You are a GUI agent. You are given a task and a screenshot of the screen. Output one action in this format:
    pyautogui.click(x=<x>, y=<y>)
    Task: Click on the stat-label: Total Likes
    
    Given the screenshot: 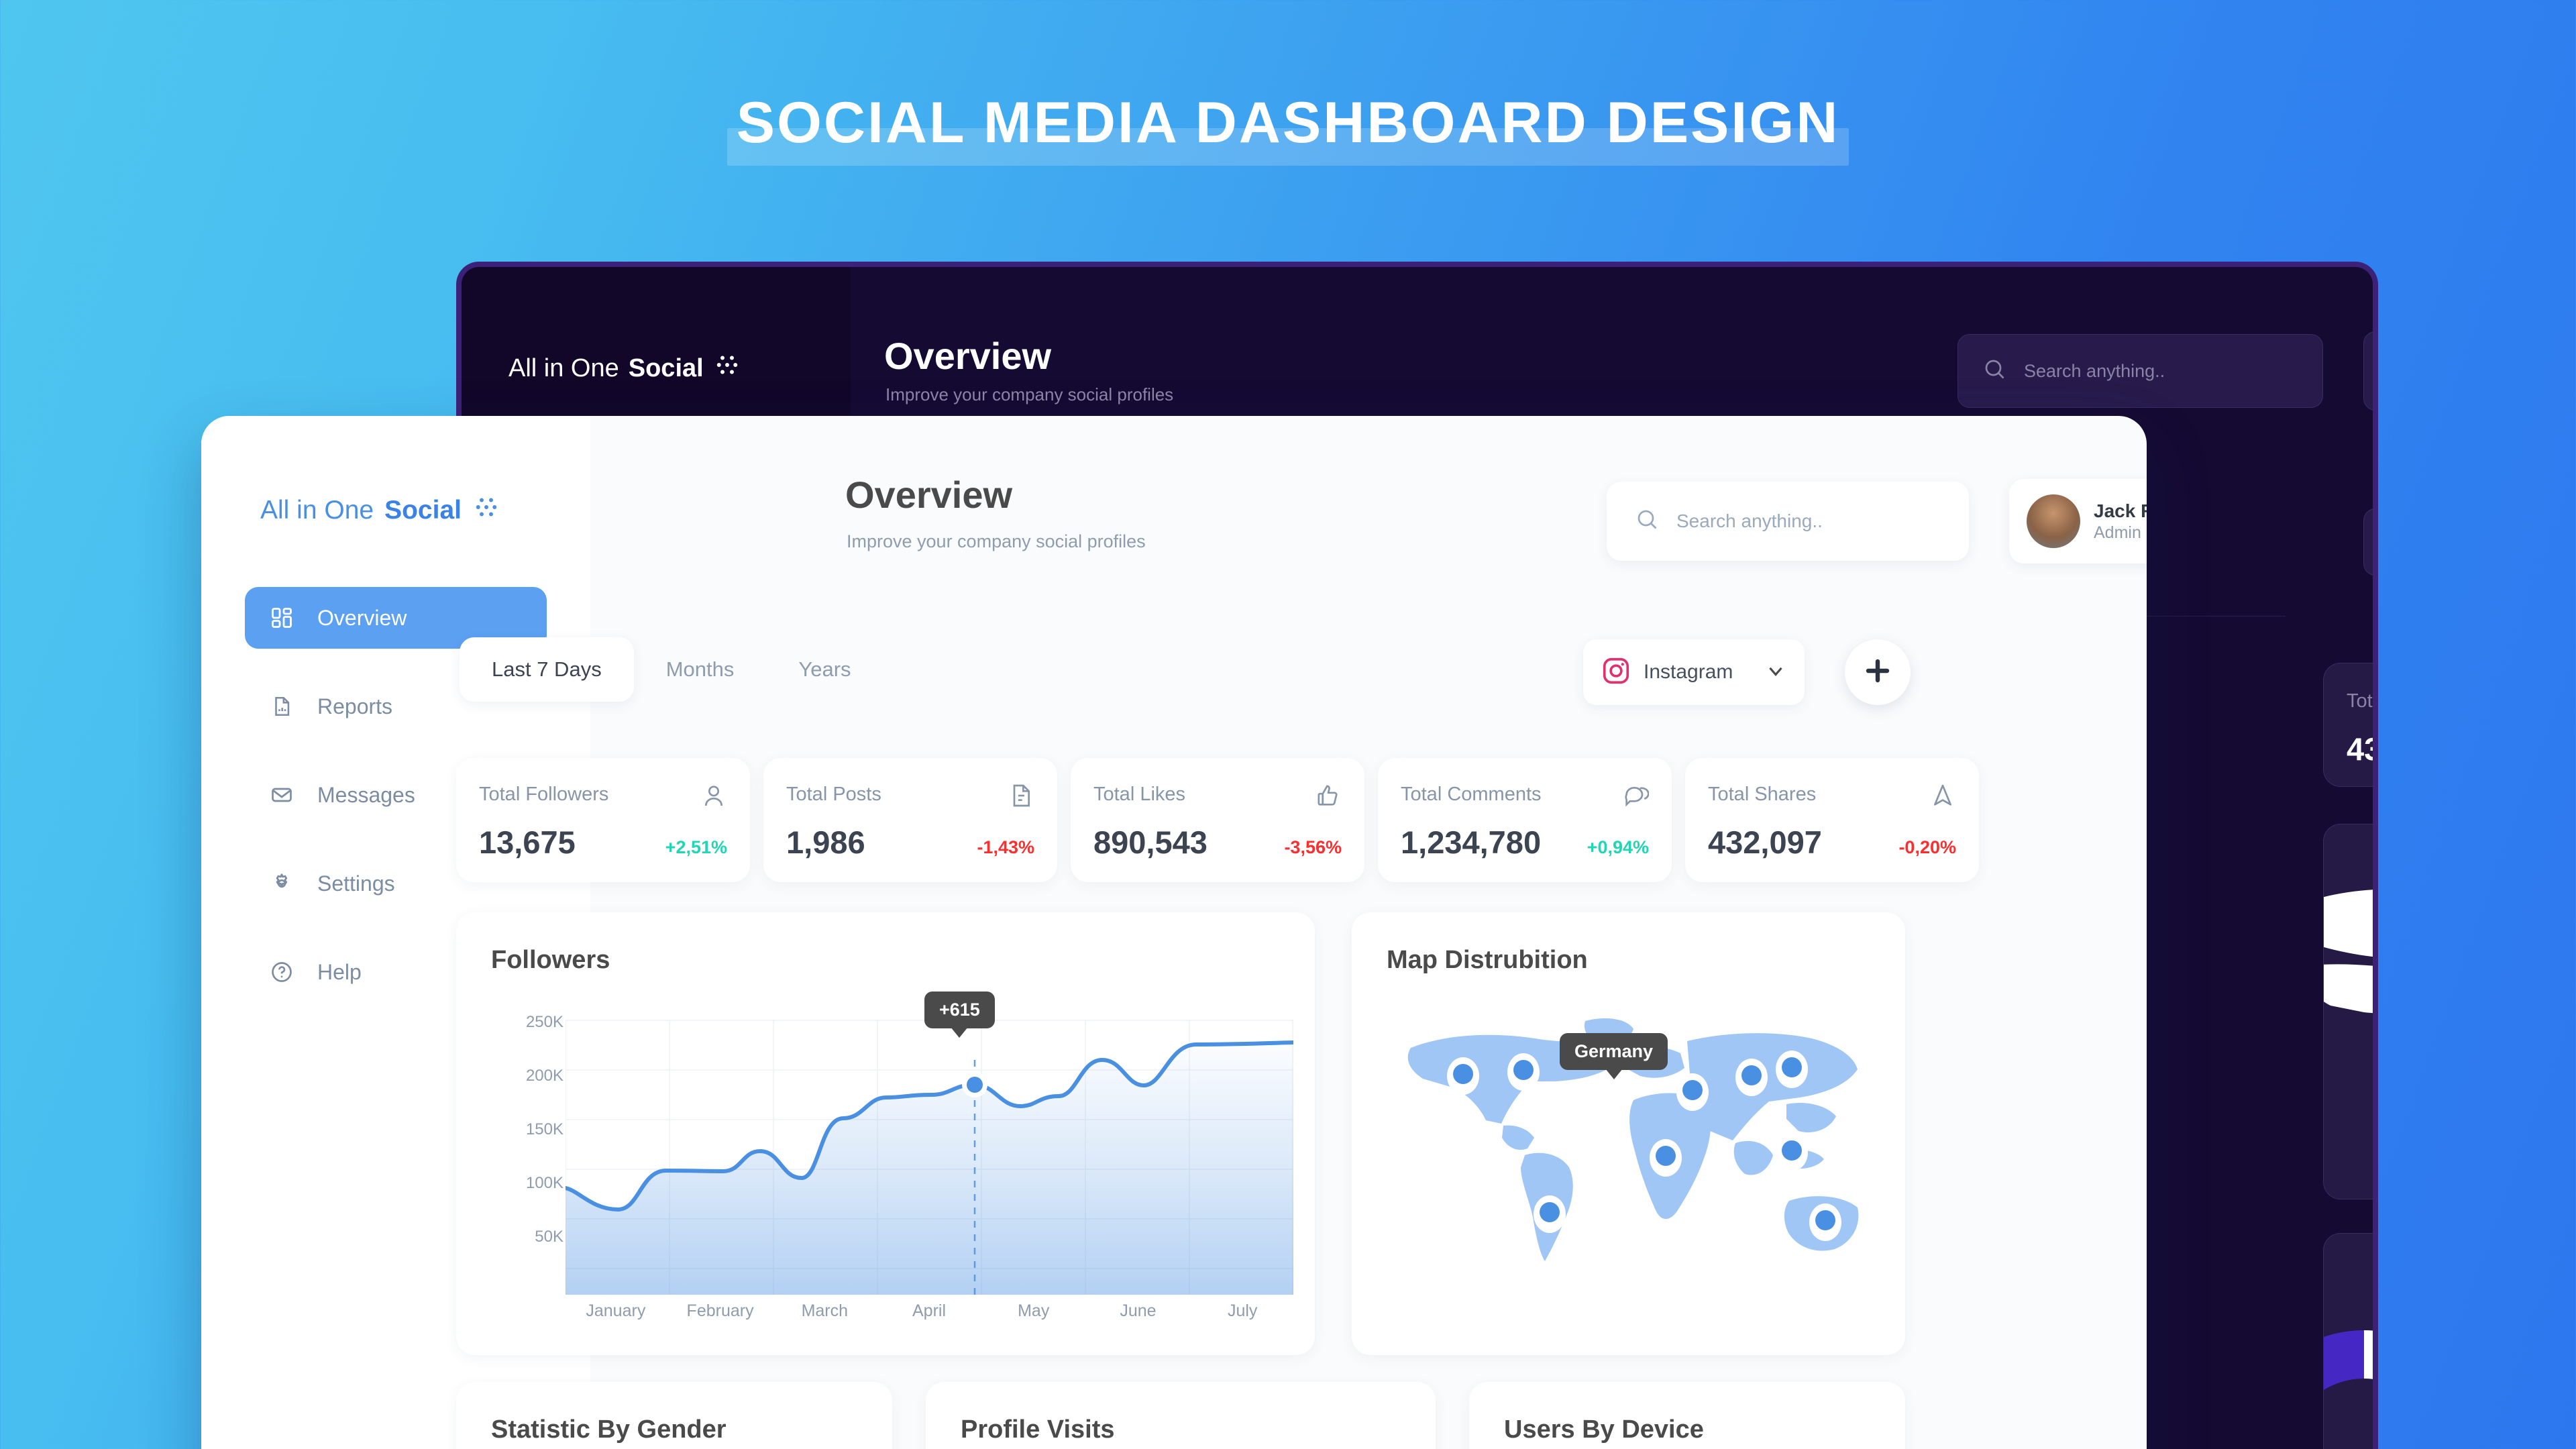 What is the action you would take?
    pyautogui.click(x=1139, y=794)
    